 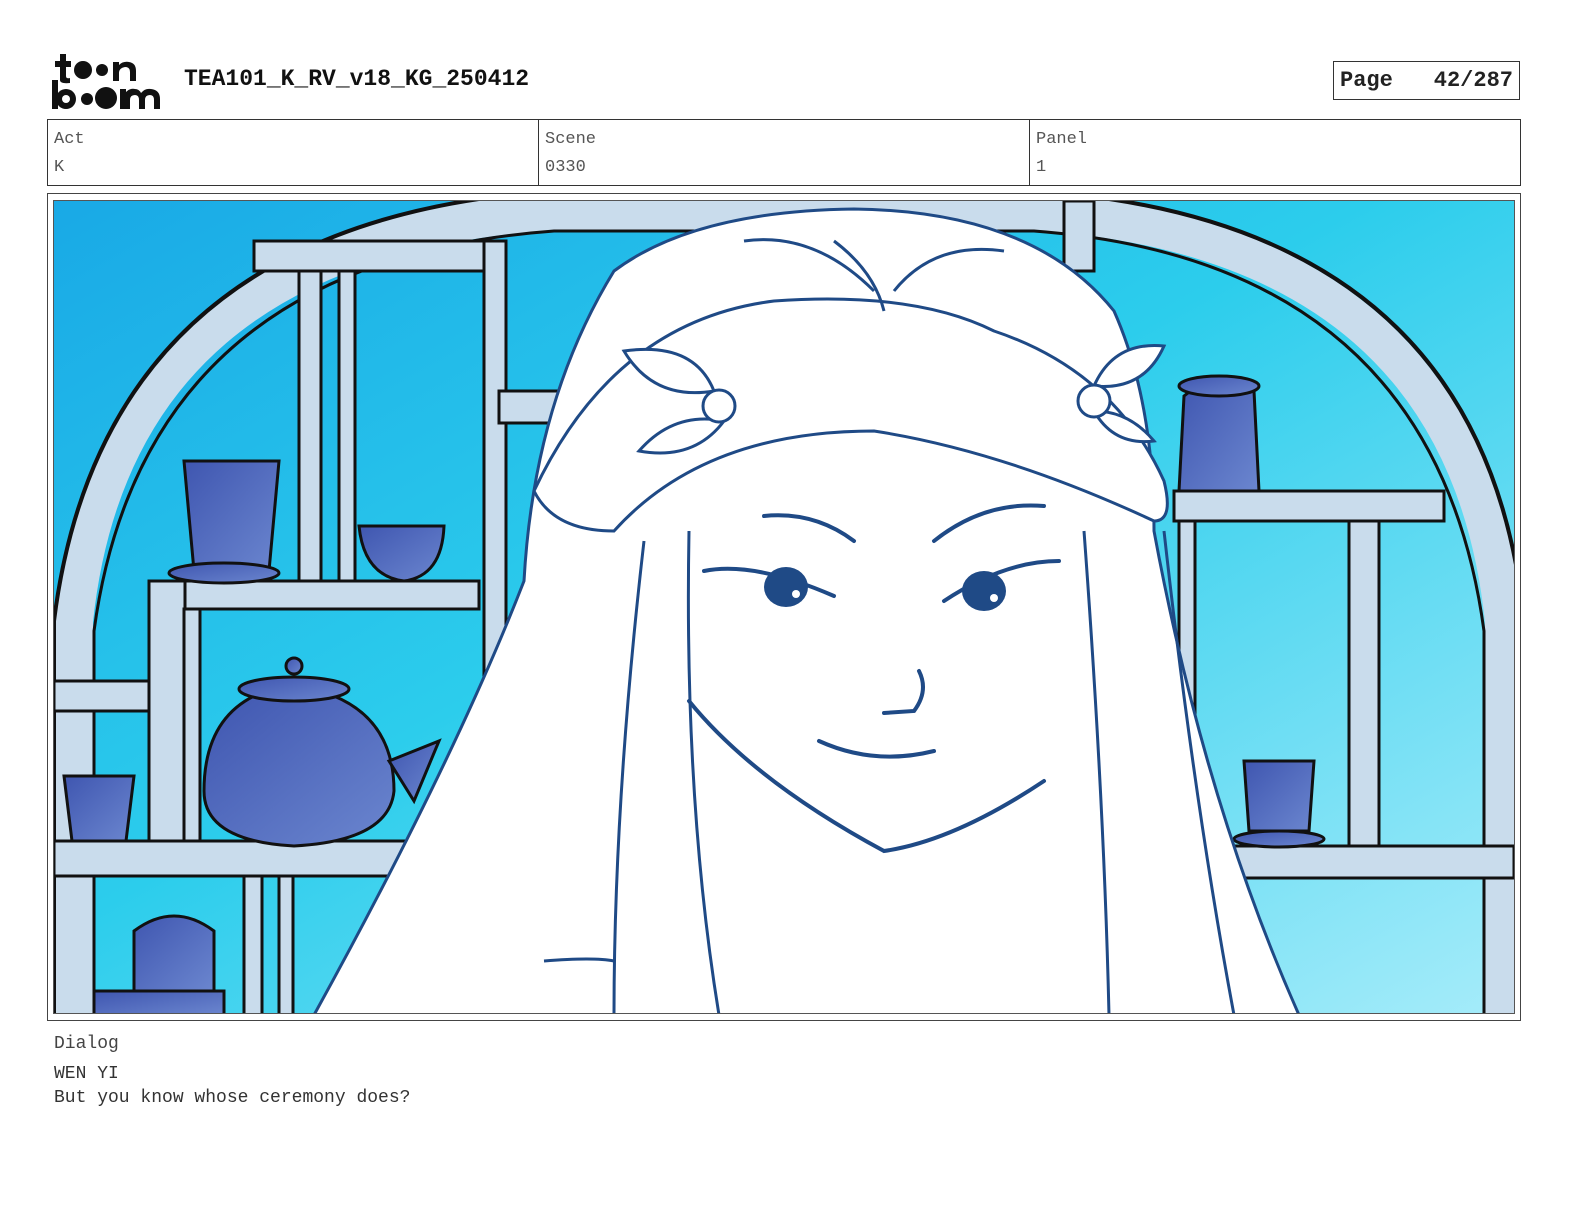 I want to click on toonboom-logo, so click(x=106, y=81).